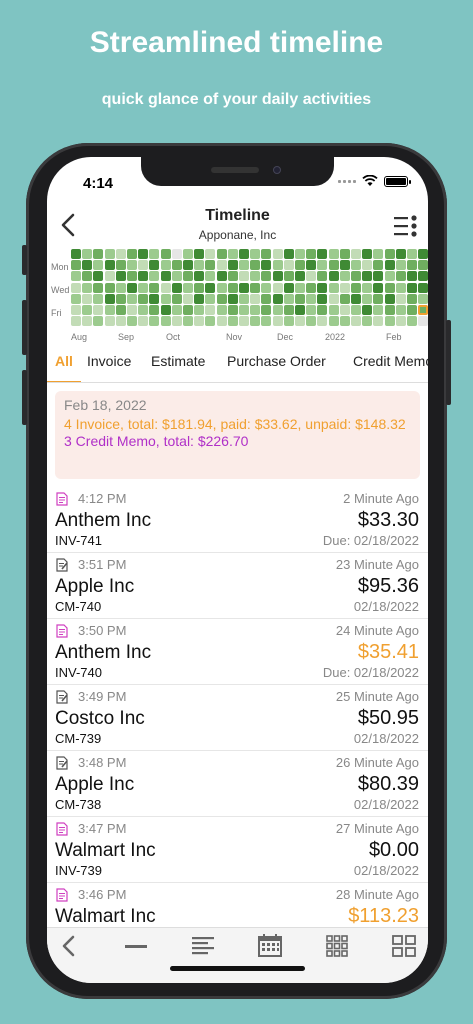 The width and height of the screenshot is (473, 1024). What do you see at coordinates (270, 946) in the screenshot?
I see `calendar-icon` at bounding box center [270, 946].